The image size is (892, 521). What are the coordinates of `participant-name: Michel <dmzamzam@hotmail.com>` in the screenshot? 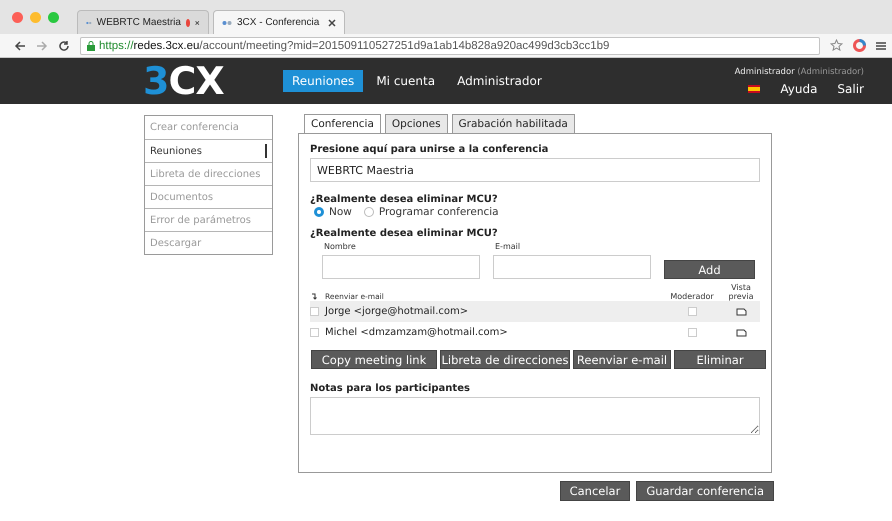 It's located at (416, 332).